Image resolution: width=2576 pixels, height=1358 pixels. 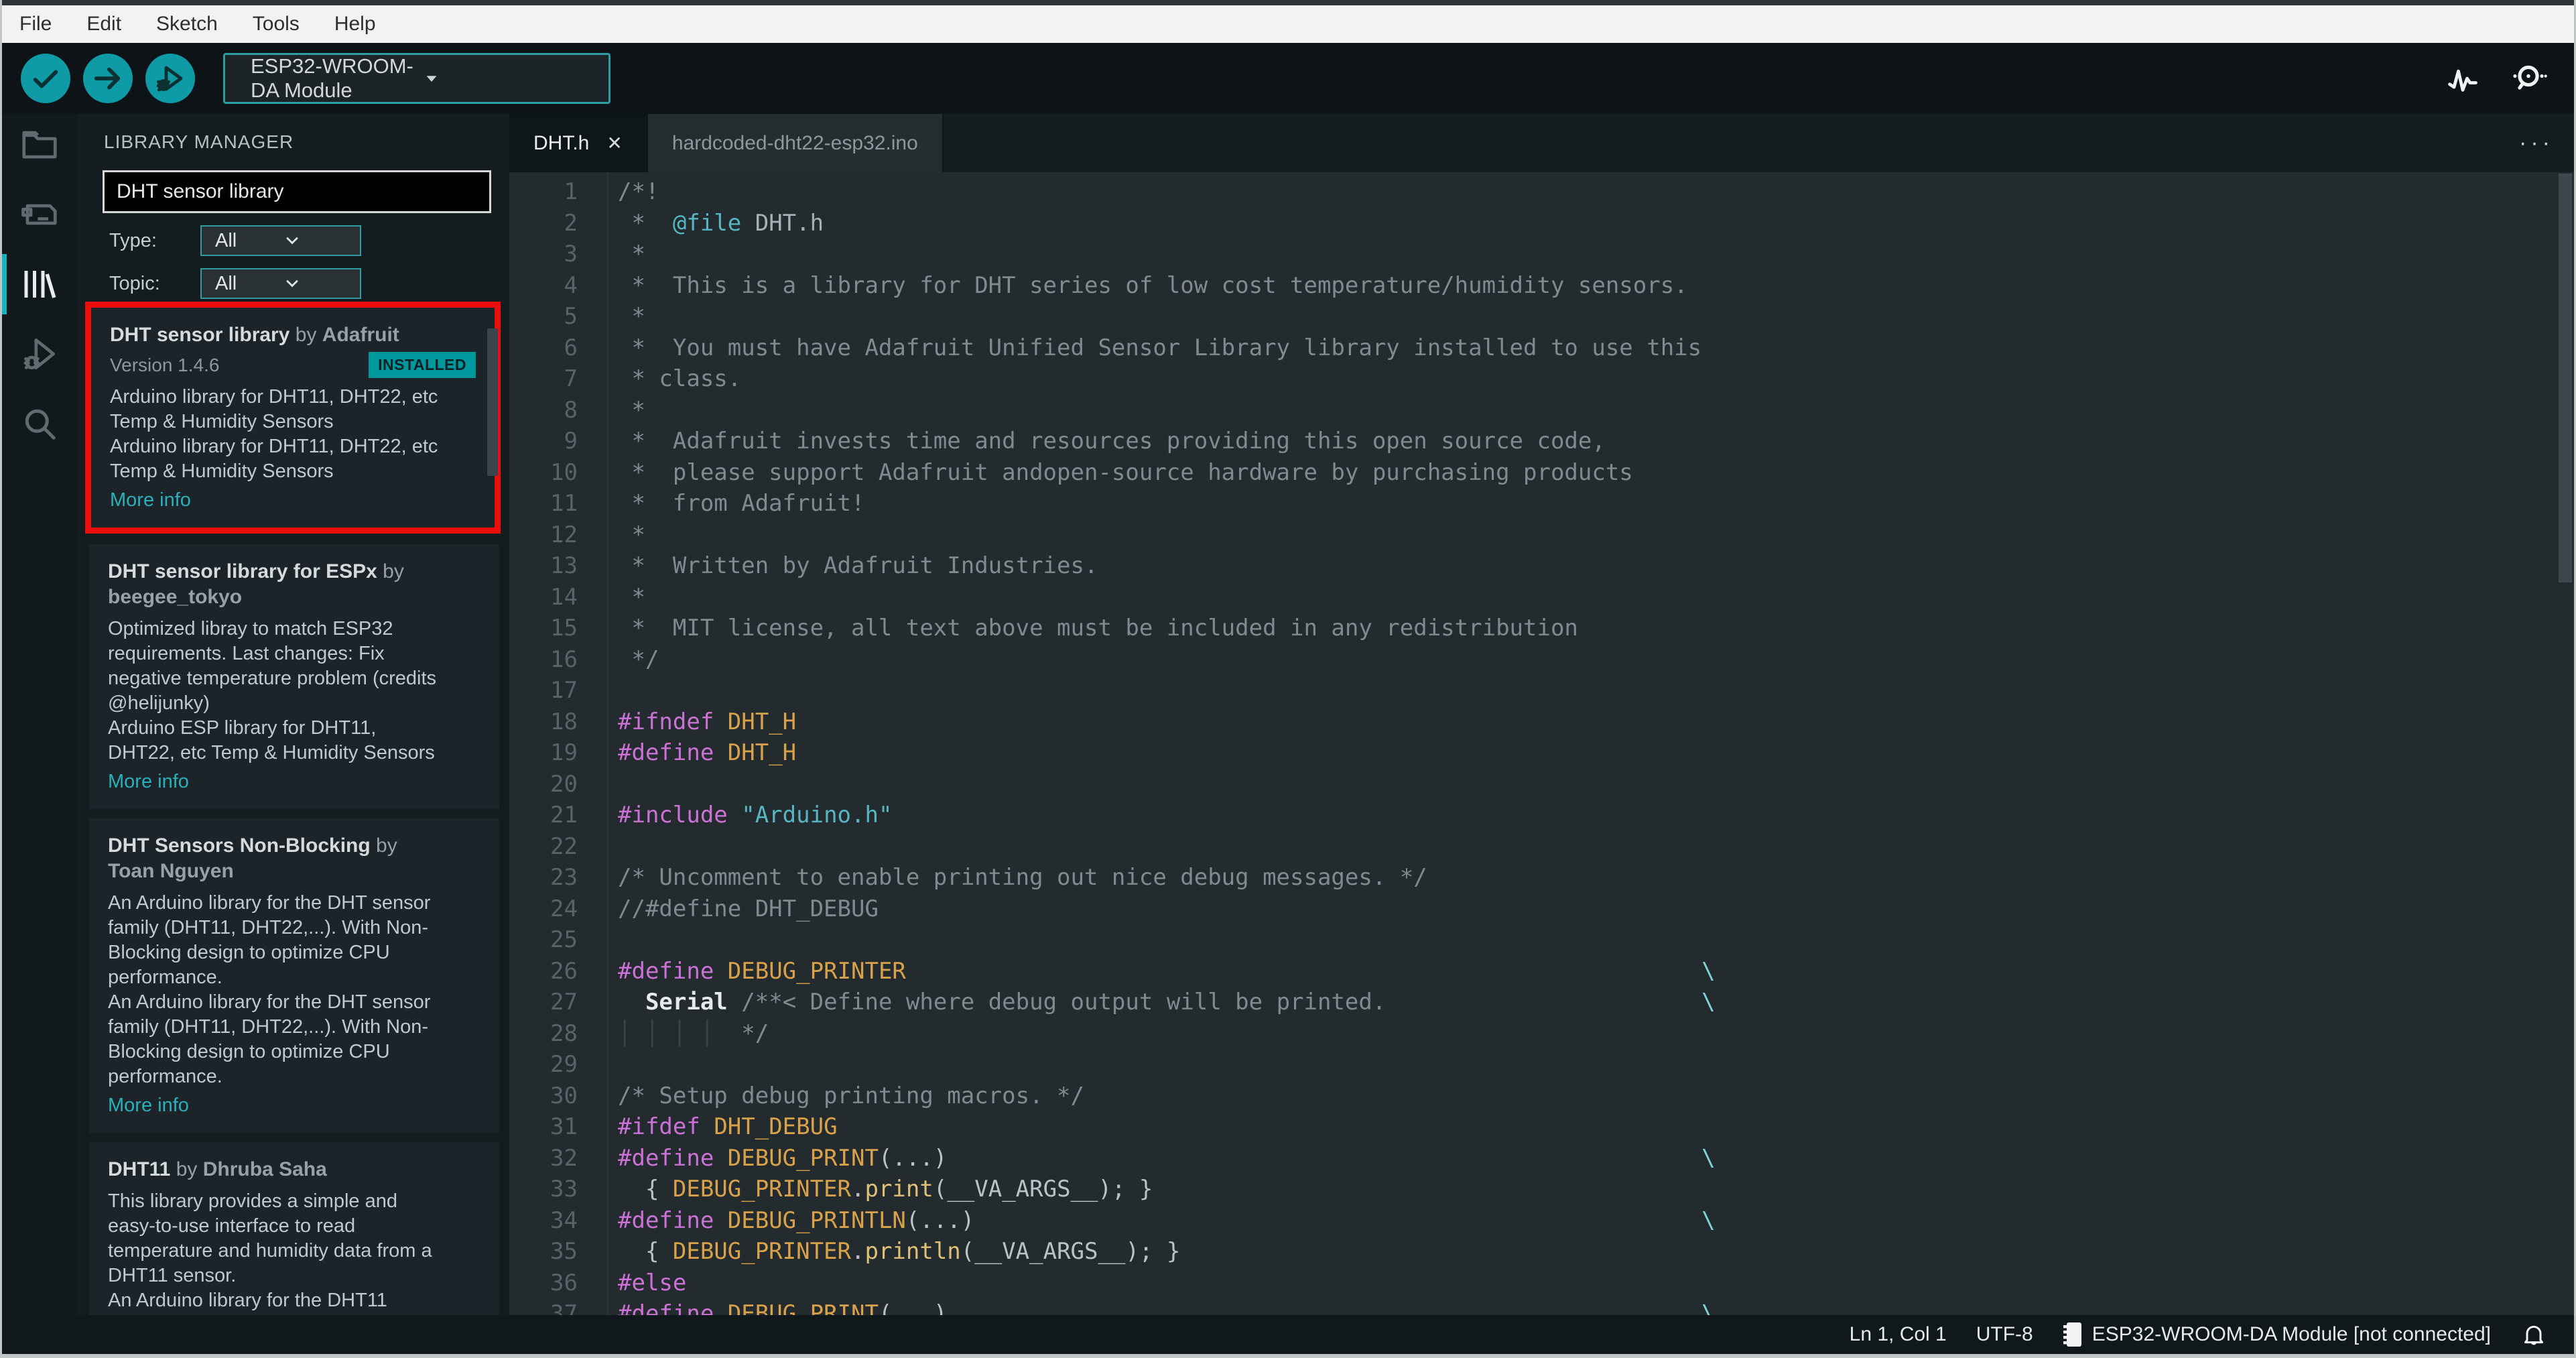 I want to click on menu-item-sketch: Sketch, so click(x=187, y=24).